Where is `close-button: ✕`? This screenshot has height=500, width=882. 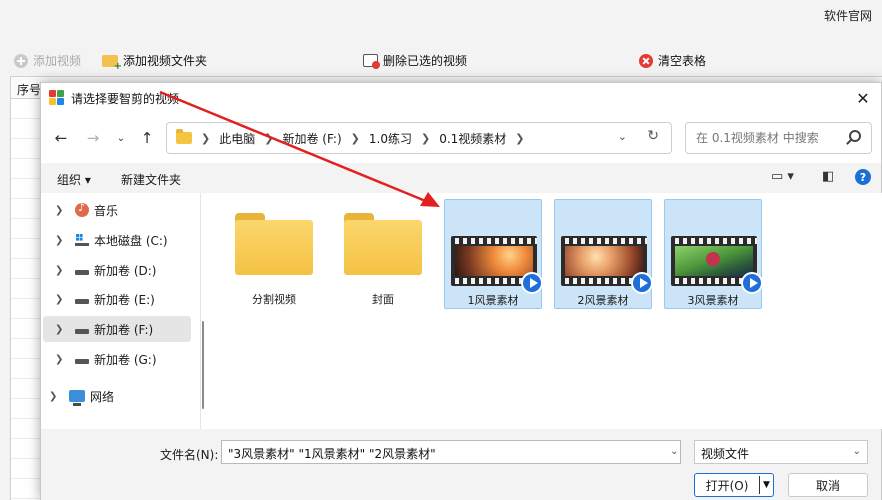
close-button: ✕ is located at coordinates (863, 98).